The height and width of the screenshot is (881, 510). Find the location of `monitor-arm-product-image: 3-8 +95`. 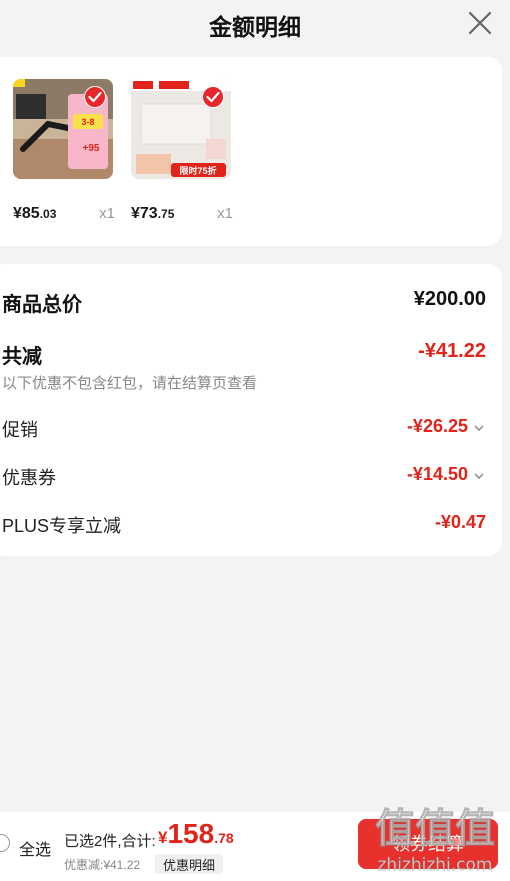

monitor-arm-product-image: 3-8 +95 is located at coordinates (63, 129).